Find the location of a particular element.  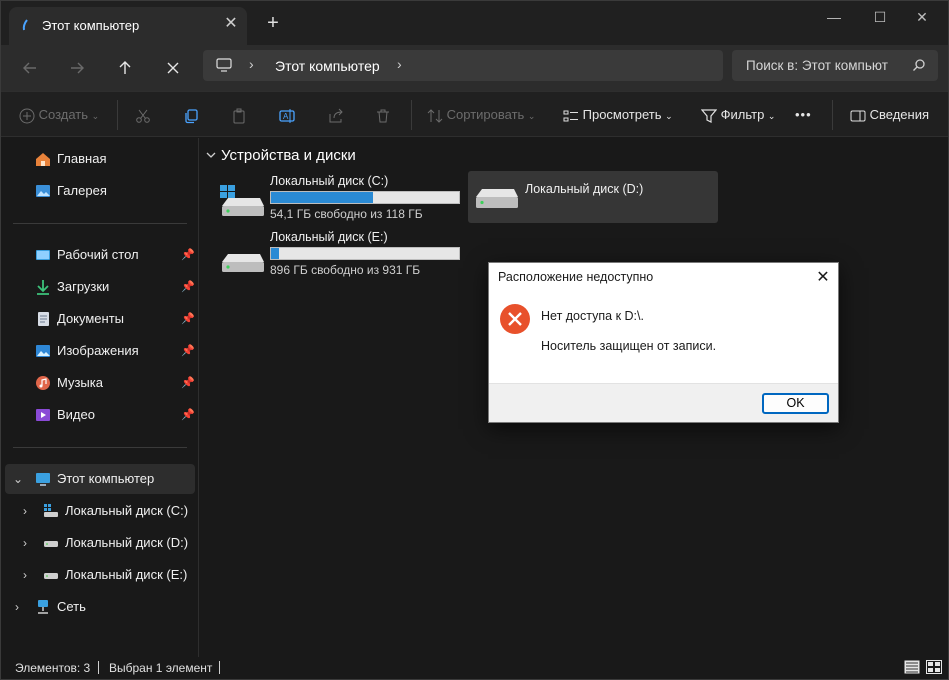

sidebar-item-drive-d: › Локальный диск (D:) is located at coordinates (100, 543).